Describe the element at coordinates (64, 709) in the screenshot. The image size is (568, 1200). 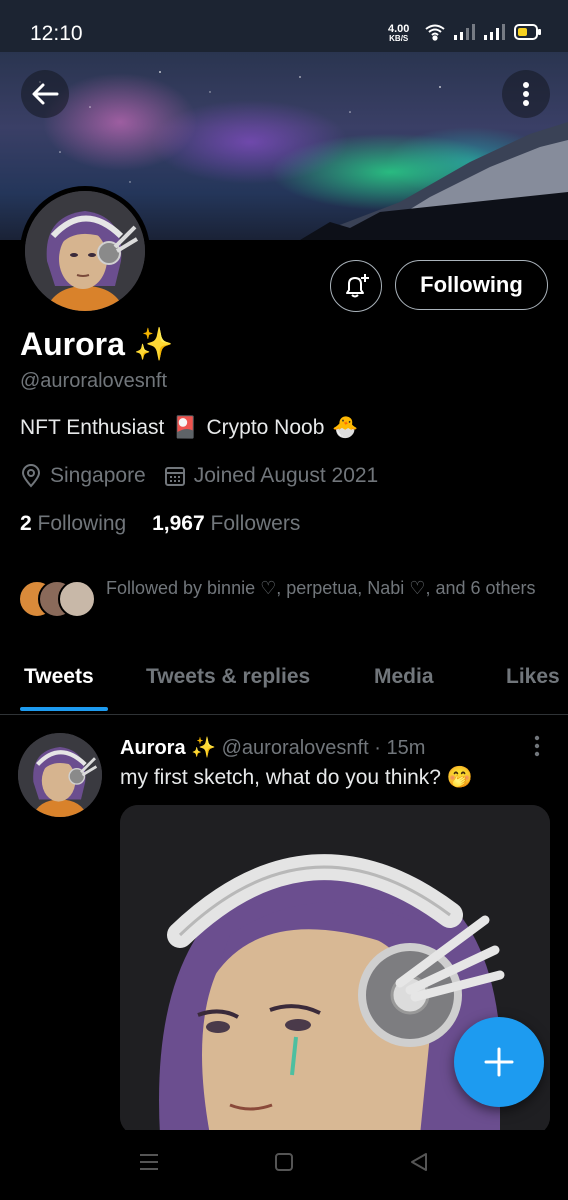
I see `active-tab-indicator` at that location.